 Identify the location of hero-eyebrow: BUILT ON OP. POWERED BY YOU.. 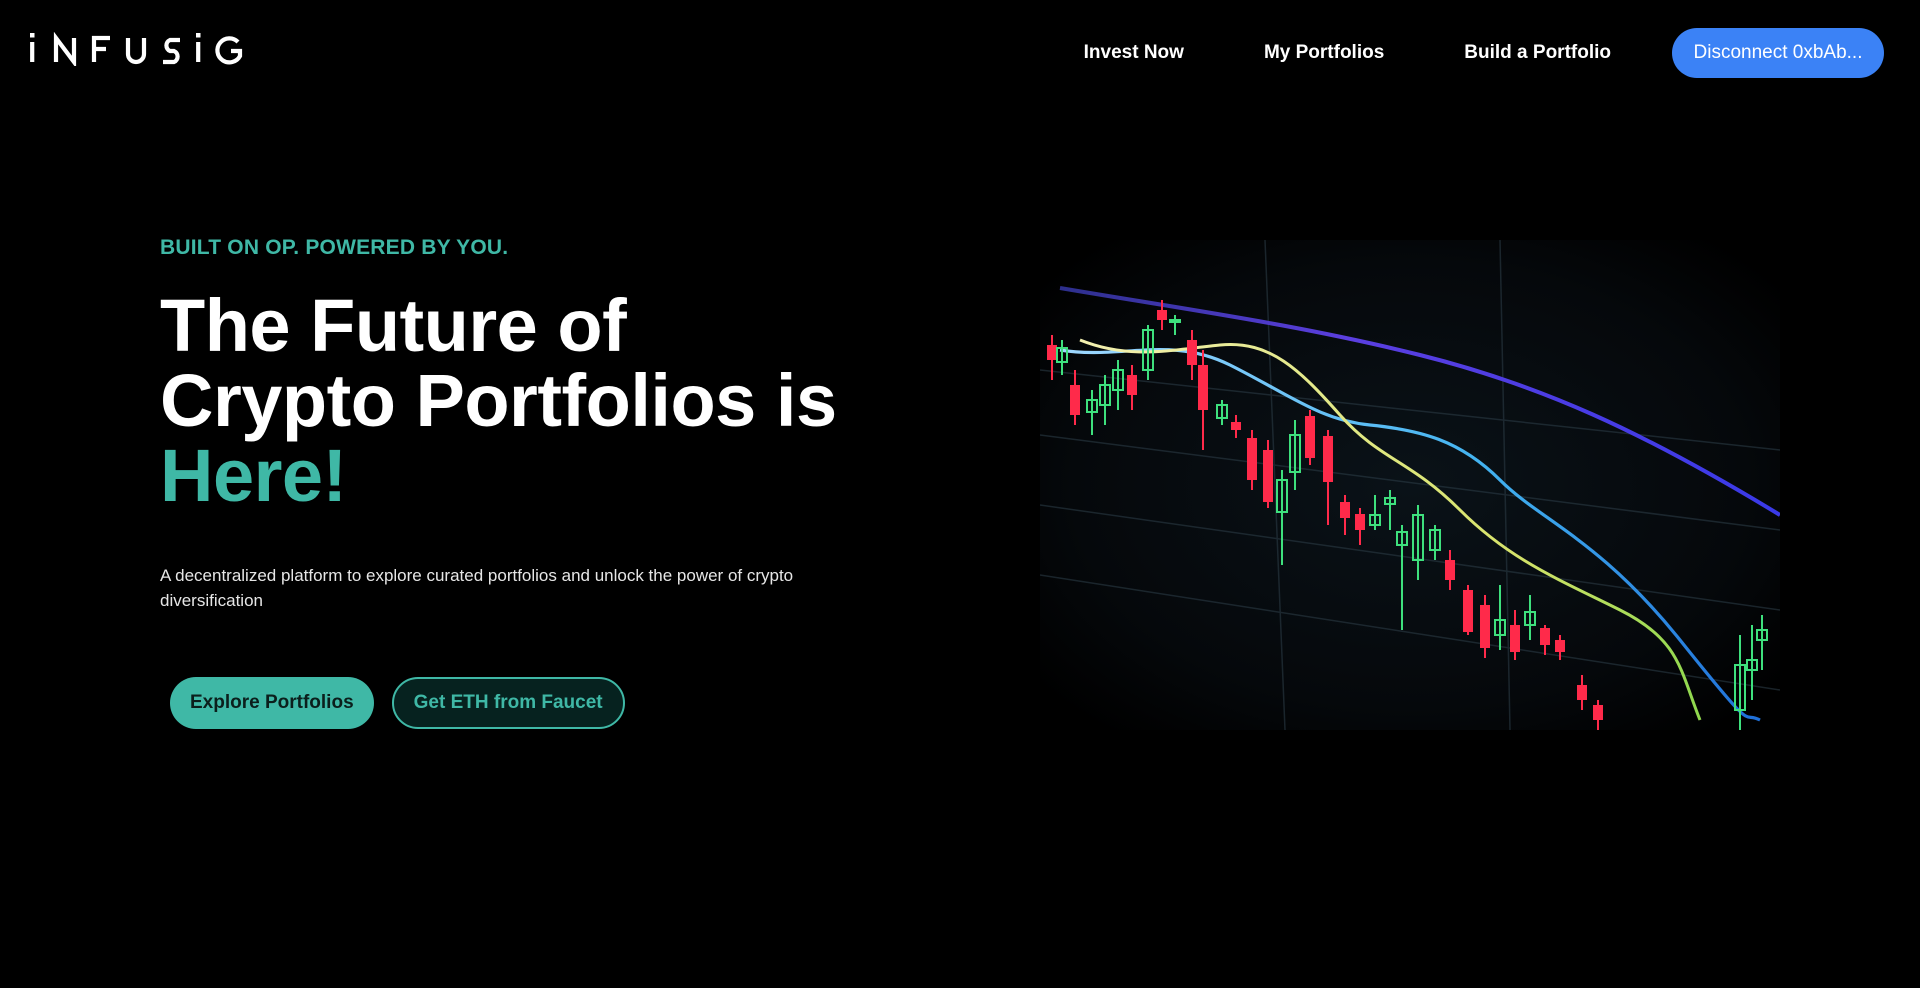
(334, 247).